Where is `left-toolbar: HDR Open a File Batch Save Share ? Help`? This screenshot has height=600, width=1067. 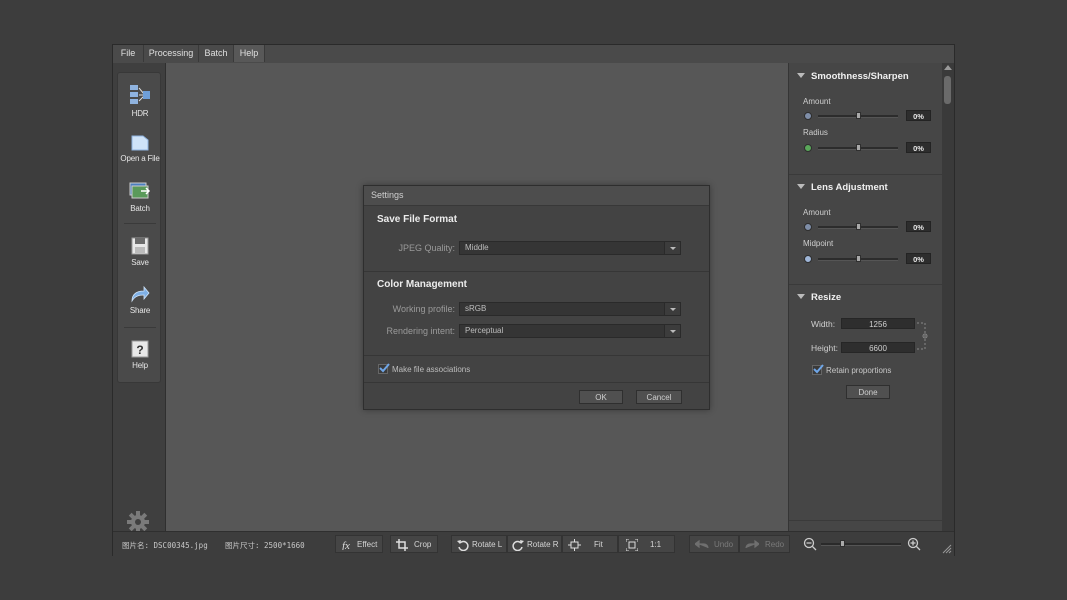 left-toolbar: HDR Open a File Batch Save Share ? Help is located at coordinates (139, 298).